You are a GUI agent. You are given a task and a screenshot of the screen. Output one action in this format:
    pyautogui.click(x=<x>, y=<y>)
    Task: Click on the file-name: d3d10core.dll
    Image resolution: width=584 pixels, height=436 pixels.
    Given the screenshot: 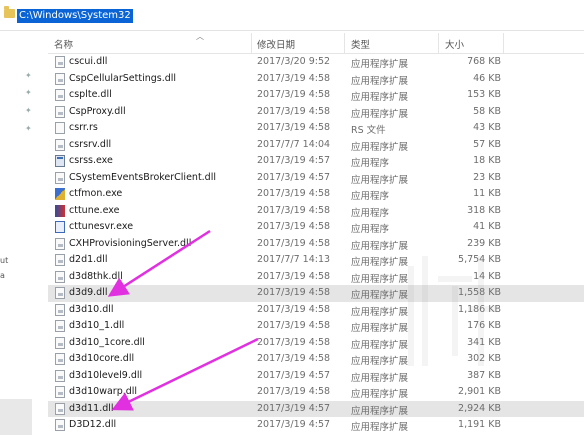 What is the action you would take?
    pyautogui.click(x=102, y=358)
    